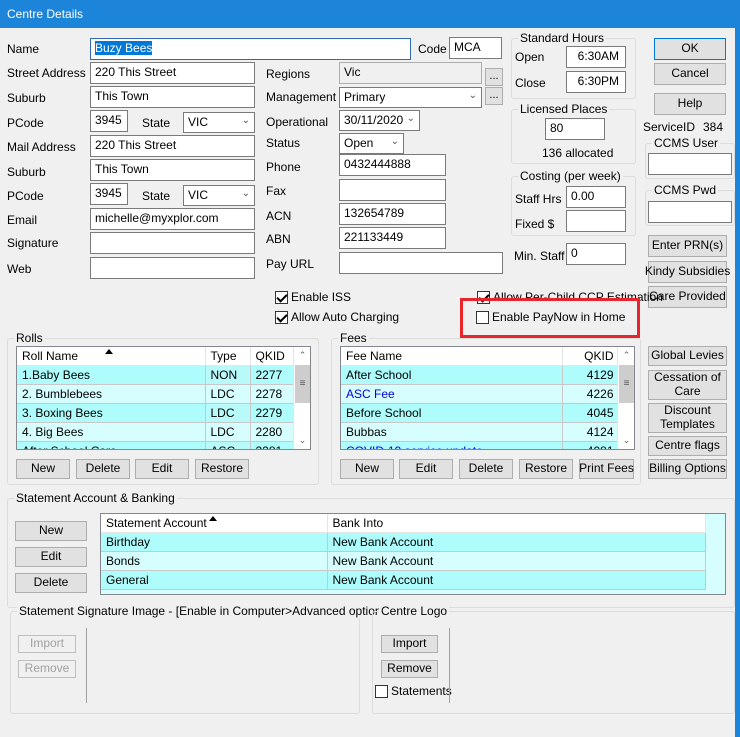 The height and width of the screenshot is (737, 740). What do you see at coordinates (214, 523) in the screenshot?
I see `column-header-statement-account: Statement Account` at bounding box center [214, 523].